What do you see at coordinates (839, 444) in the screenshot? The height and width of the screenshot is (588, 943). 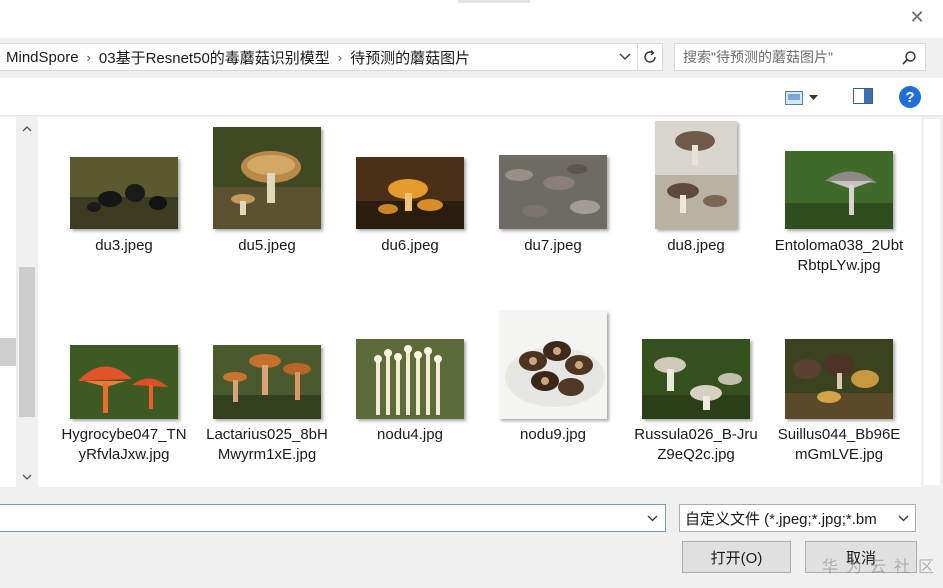 I see `file-name: Suillus044_Bb96EmGmLVE.jpg` at bounding box center [839, 444].